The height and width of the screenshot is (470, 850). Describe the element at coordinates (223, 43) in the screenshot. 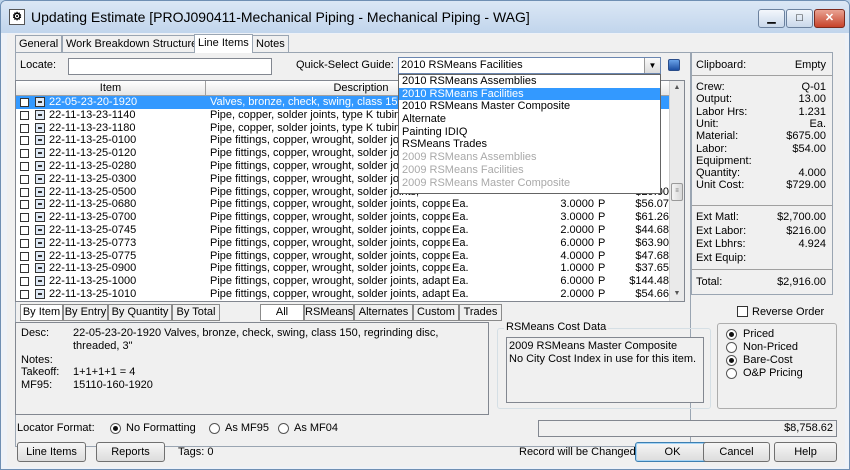

I see `tab-line-items: Line Items` at that location.